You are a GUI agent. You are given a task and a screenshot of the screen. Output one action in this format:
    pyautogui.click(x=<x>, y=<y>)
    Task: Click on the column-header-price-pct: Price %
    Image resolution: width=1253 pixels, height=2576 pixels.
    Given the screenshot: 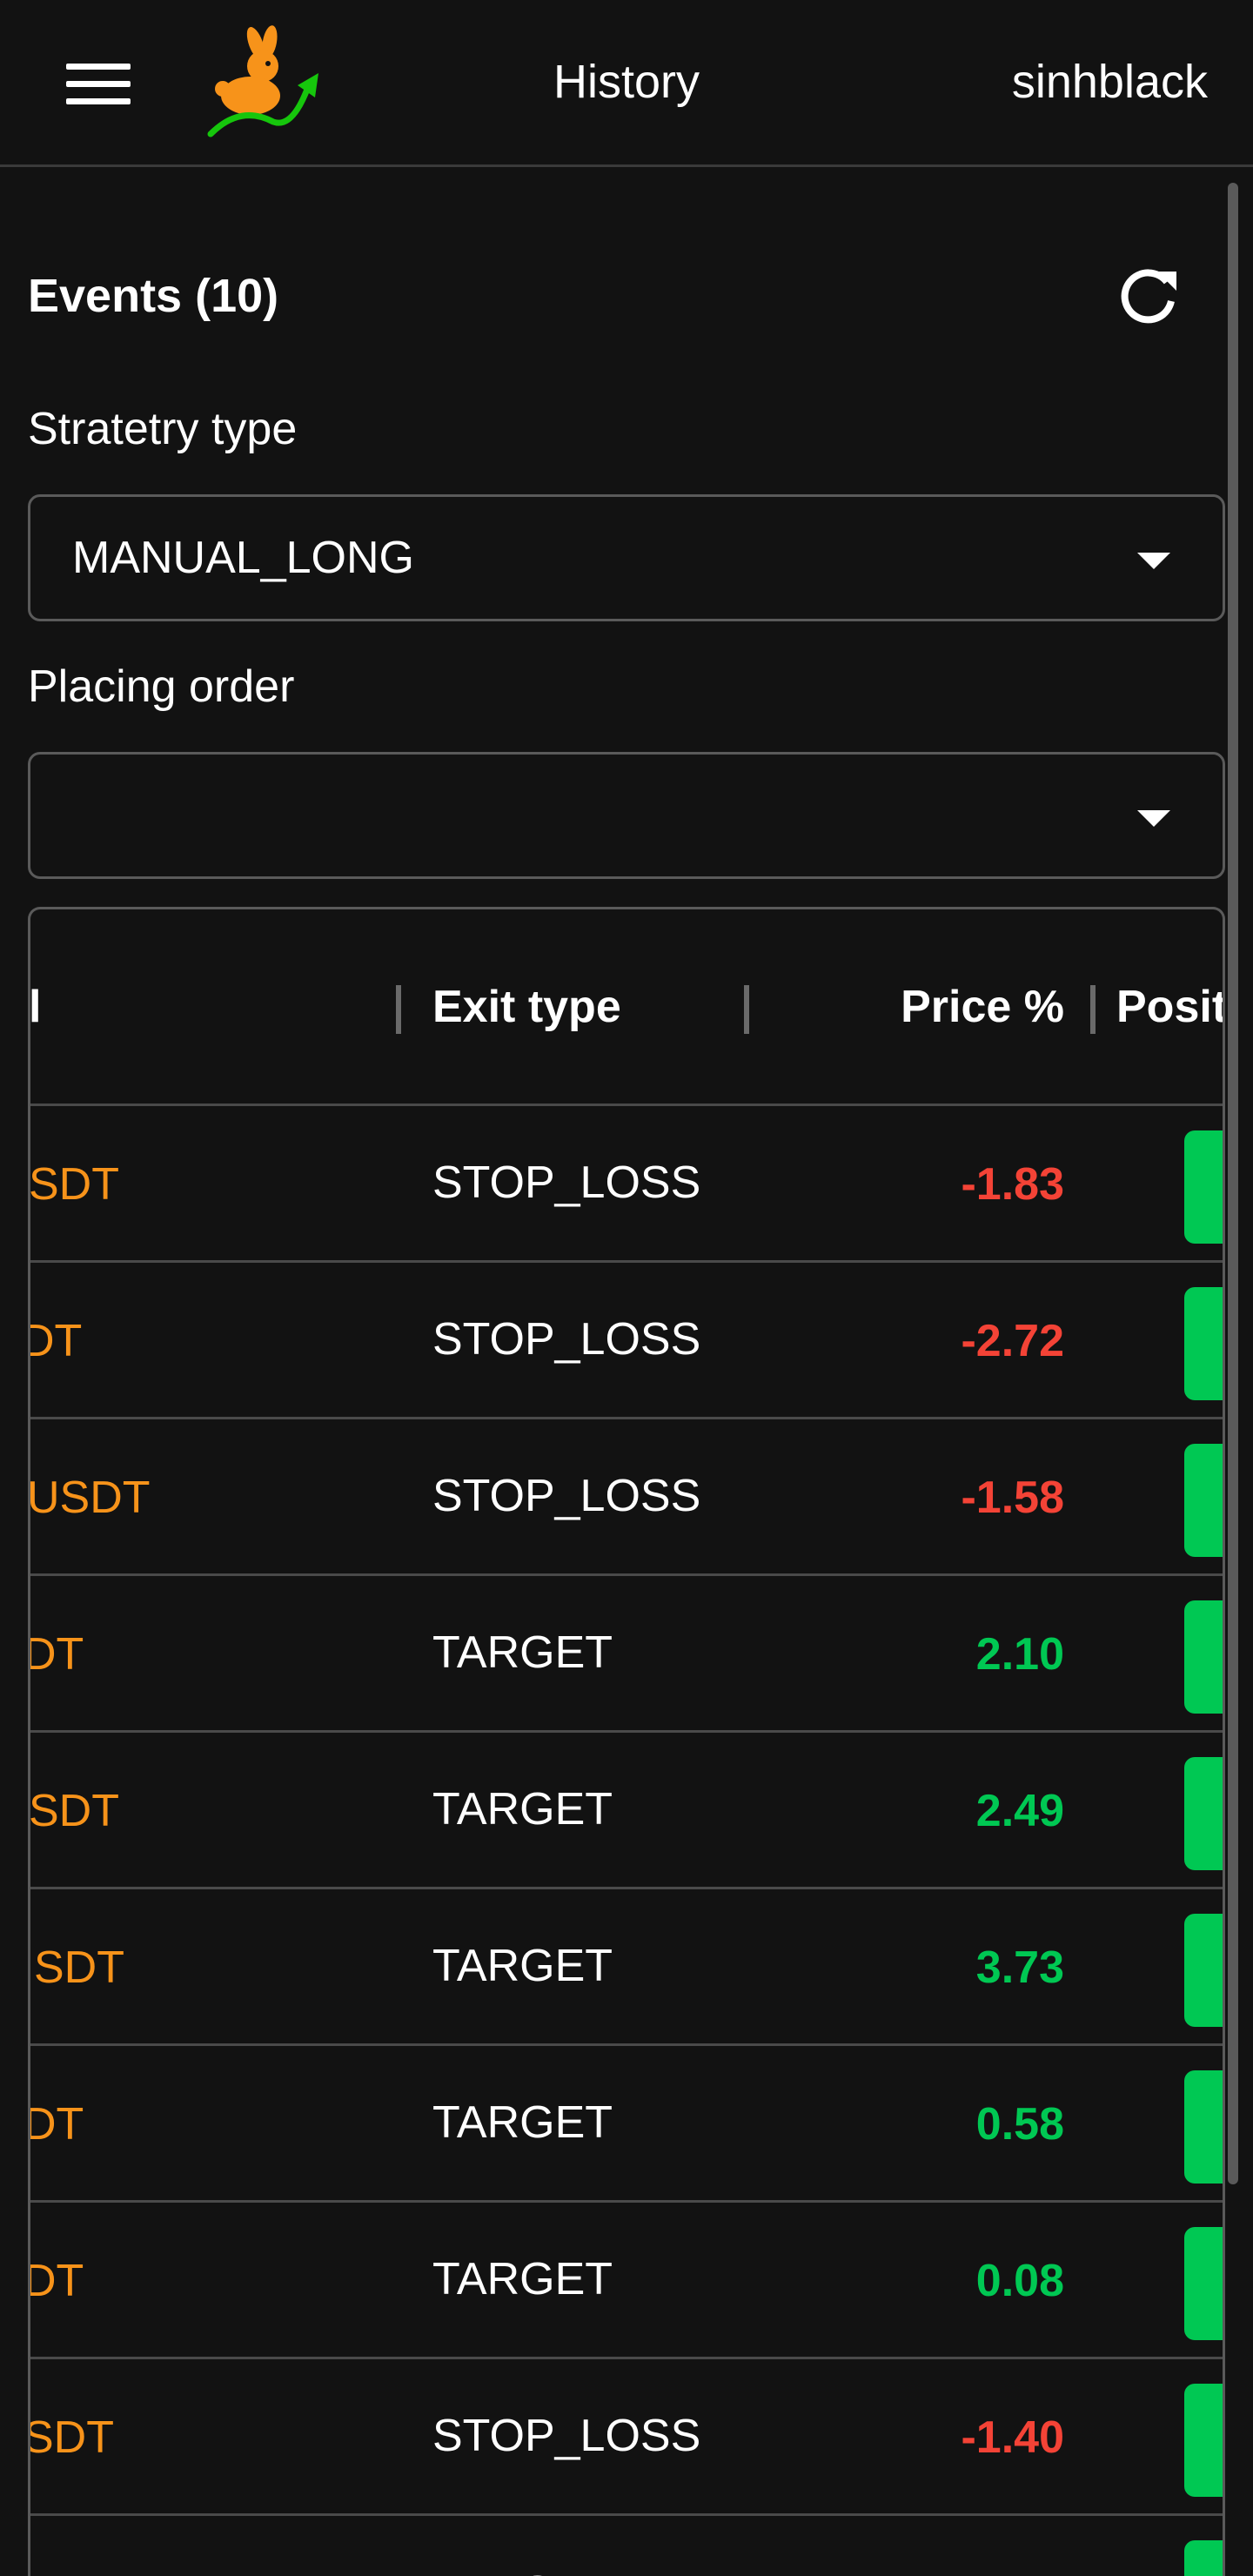 What is the action you would take?
    pyautogui.click(x=982, y=1007)
    